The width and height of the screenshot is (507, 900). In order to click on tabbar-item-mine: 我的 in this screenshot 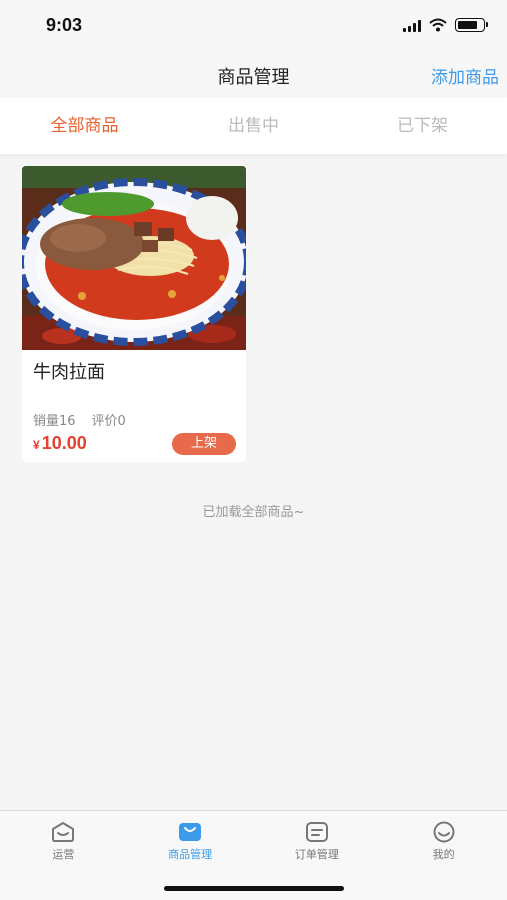, I will do `click(443, 855)`.